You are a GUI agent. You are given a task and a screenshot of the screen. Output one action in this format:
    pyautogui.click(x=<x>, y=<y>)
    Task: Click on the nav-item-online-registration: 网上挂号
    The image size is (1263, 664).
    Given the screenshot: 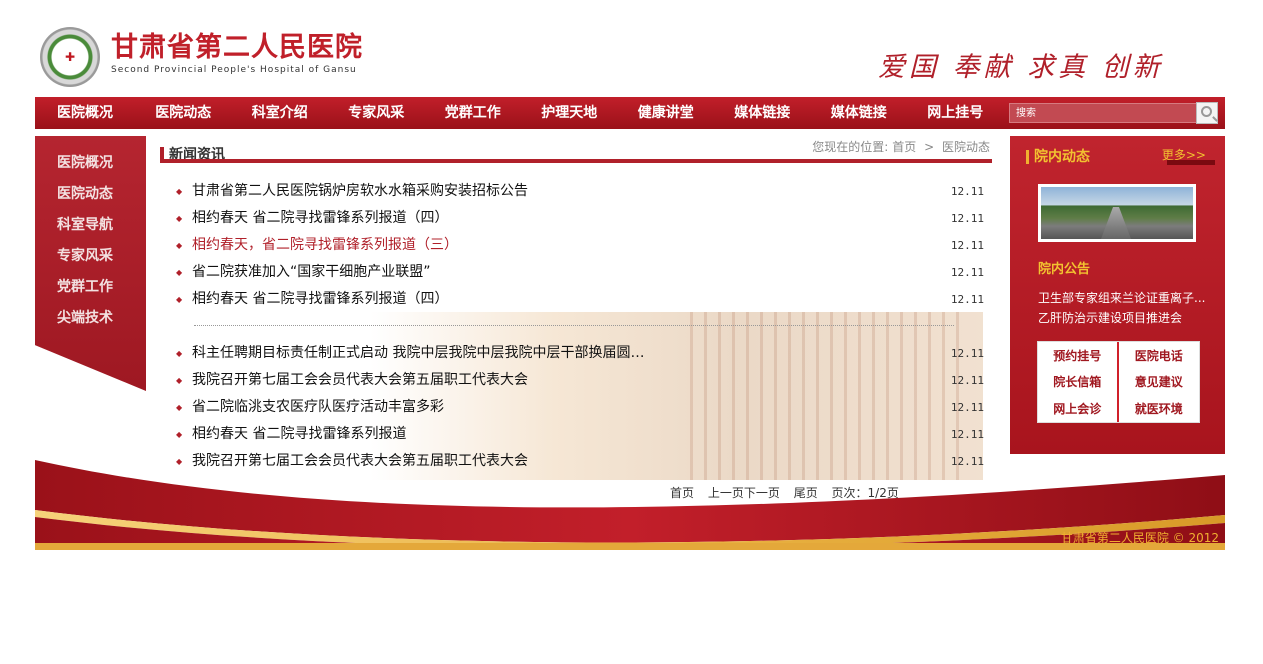 What is the action you would take?
    pyautogui.click(x=955, y=113)
    